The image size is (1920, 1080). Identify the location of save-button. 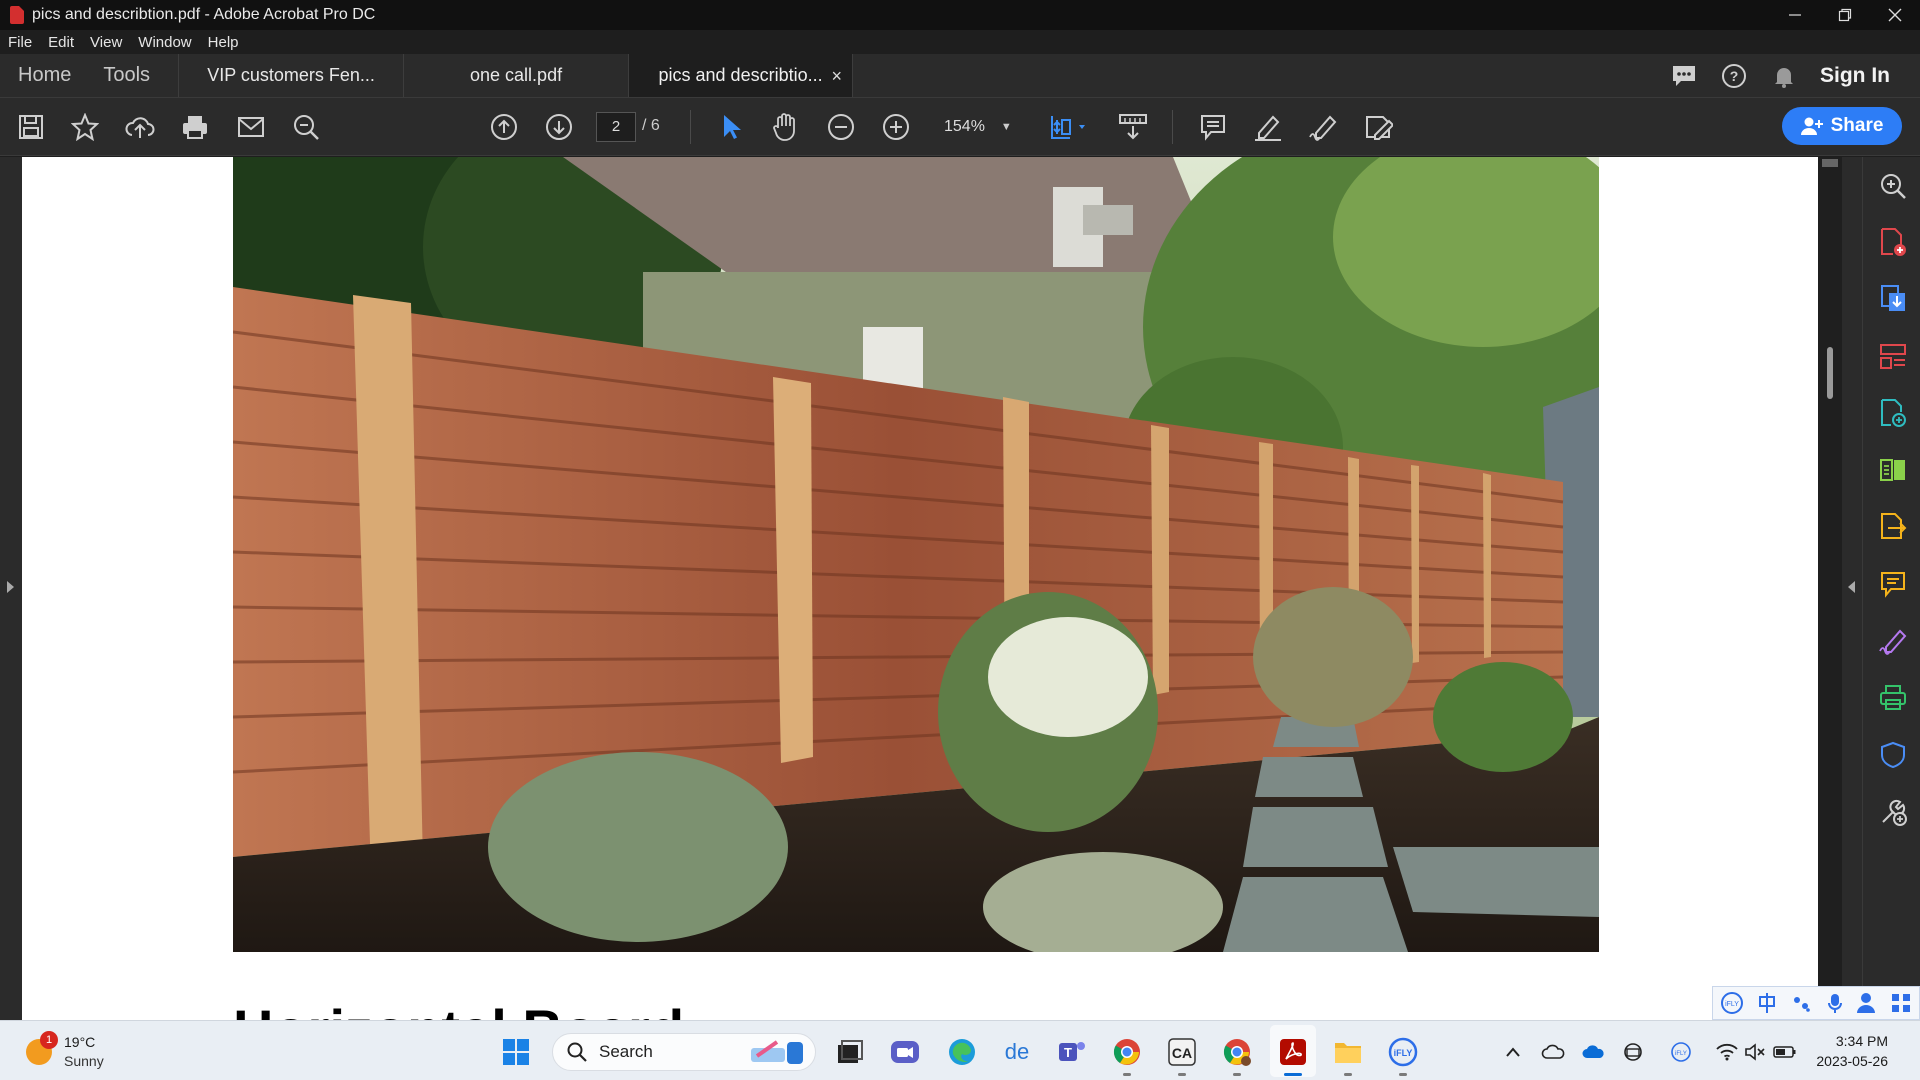
(31, 127).